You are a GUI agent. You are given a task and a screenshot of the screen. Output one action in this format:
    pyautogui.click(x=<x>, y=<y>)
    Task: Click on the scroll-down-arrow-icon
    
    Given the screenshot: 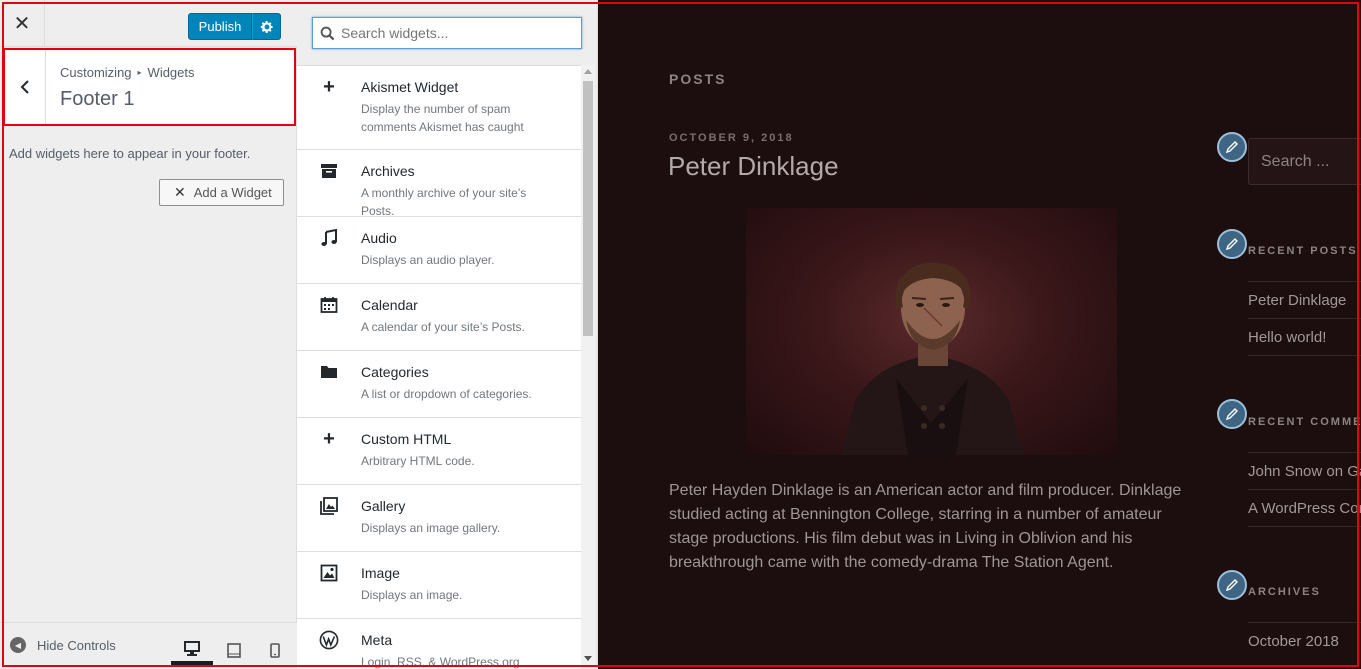 What is the action you would take?
    pyautogui.click(x=588, y=658)
    